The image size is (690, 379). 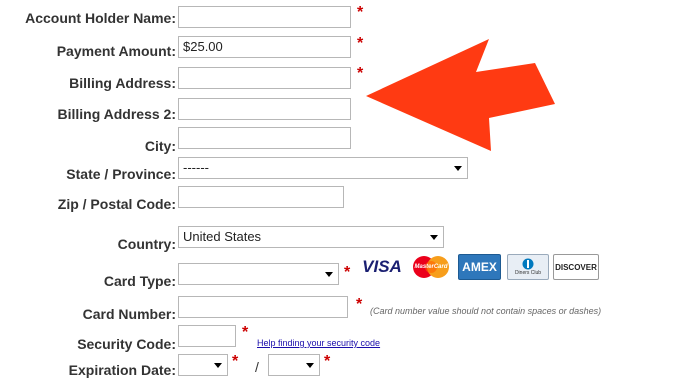 I want to click on discover-logo: DISCOVER, so click(x=576, y=267).